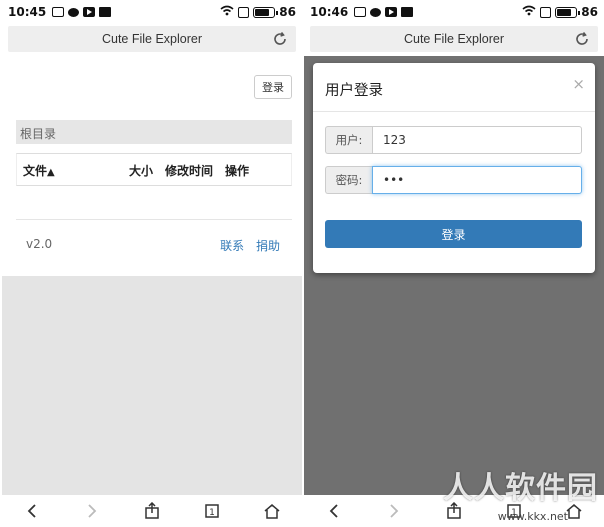  What do you see at coordinates (27, 12) in the screenshot?
I see `status-time: 10:45` at bounding box center [27, 12].